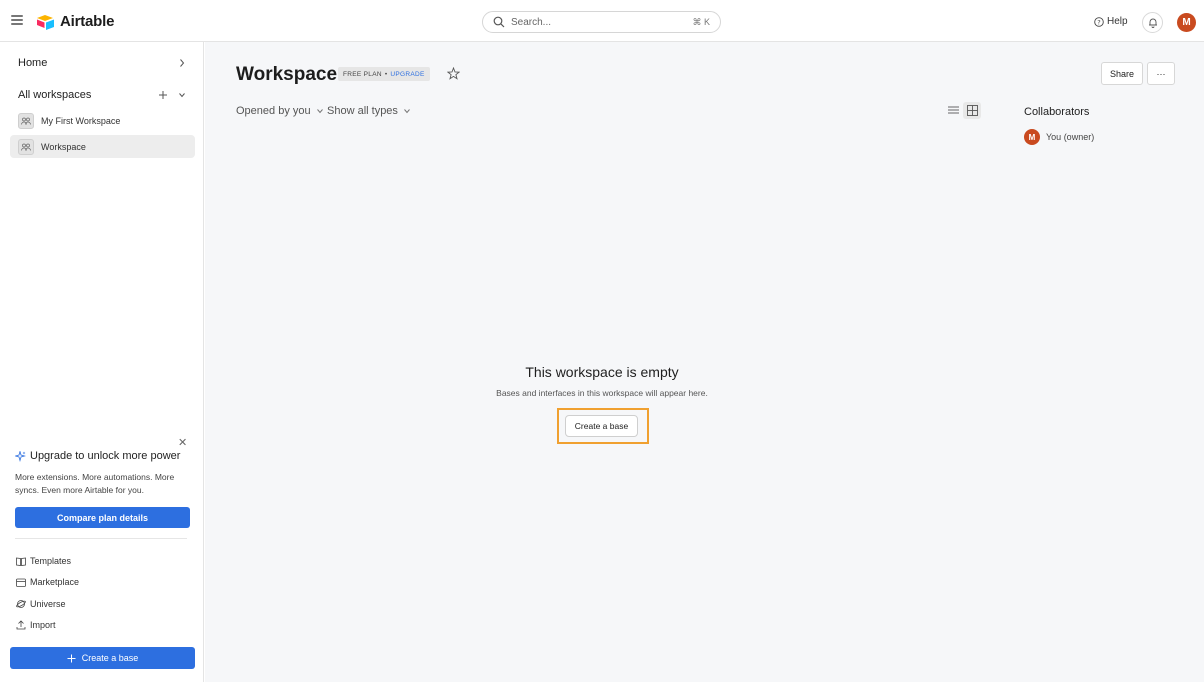 The height and width of the screenshot is (686, 1204). What do you see at coordinates (1032, 137) in the screenshot?
I see `collaborator-avatar: M` at bounding box center [1032, 137].